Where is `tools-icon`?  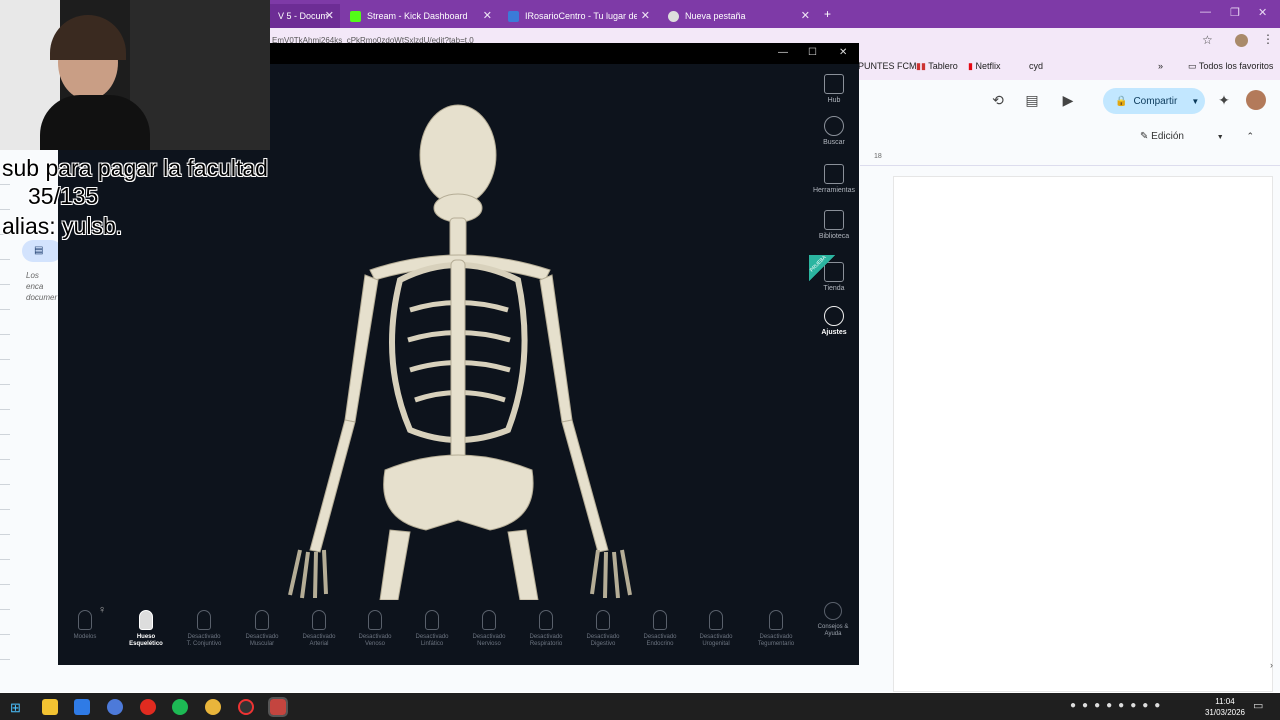 tools-icon is located at coordinates (834, 174).